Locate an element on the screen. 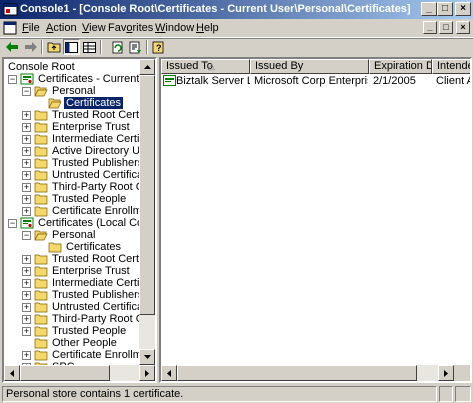  size-grip is located at coordinates (463, 394).